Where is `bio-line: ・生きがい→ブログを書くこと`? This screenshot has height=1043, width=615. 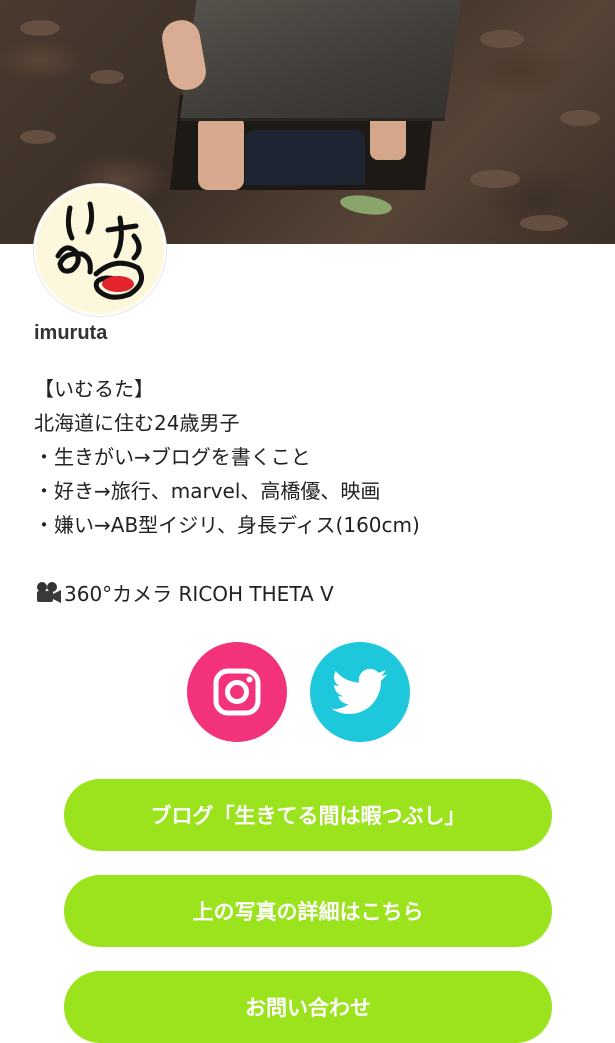
bio-line: ・生きがい→ブログを書くこと is located at coordinates (172, 457).